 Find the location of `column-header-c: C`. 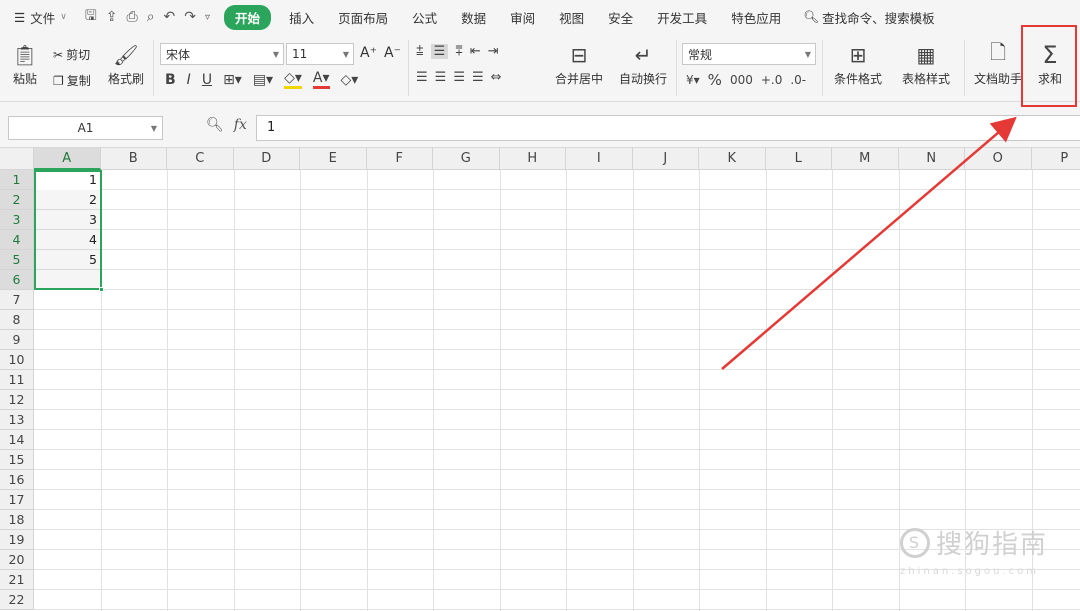

column-header-c: C is located at coordinates (200, 159).